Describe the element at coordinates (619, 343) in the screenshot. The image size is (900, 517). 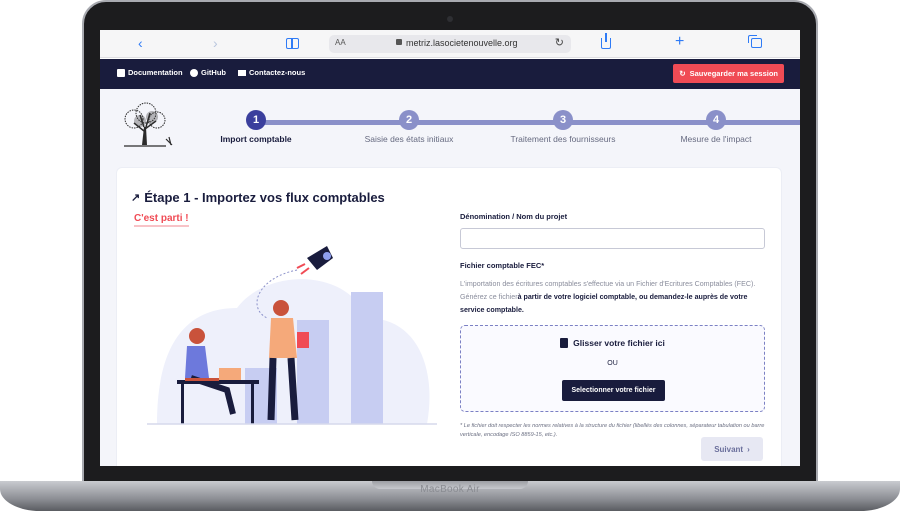
I see `dropzone-title-text: Glisser votre fichier ici` at that location.